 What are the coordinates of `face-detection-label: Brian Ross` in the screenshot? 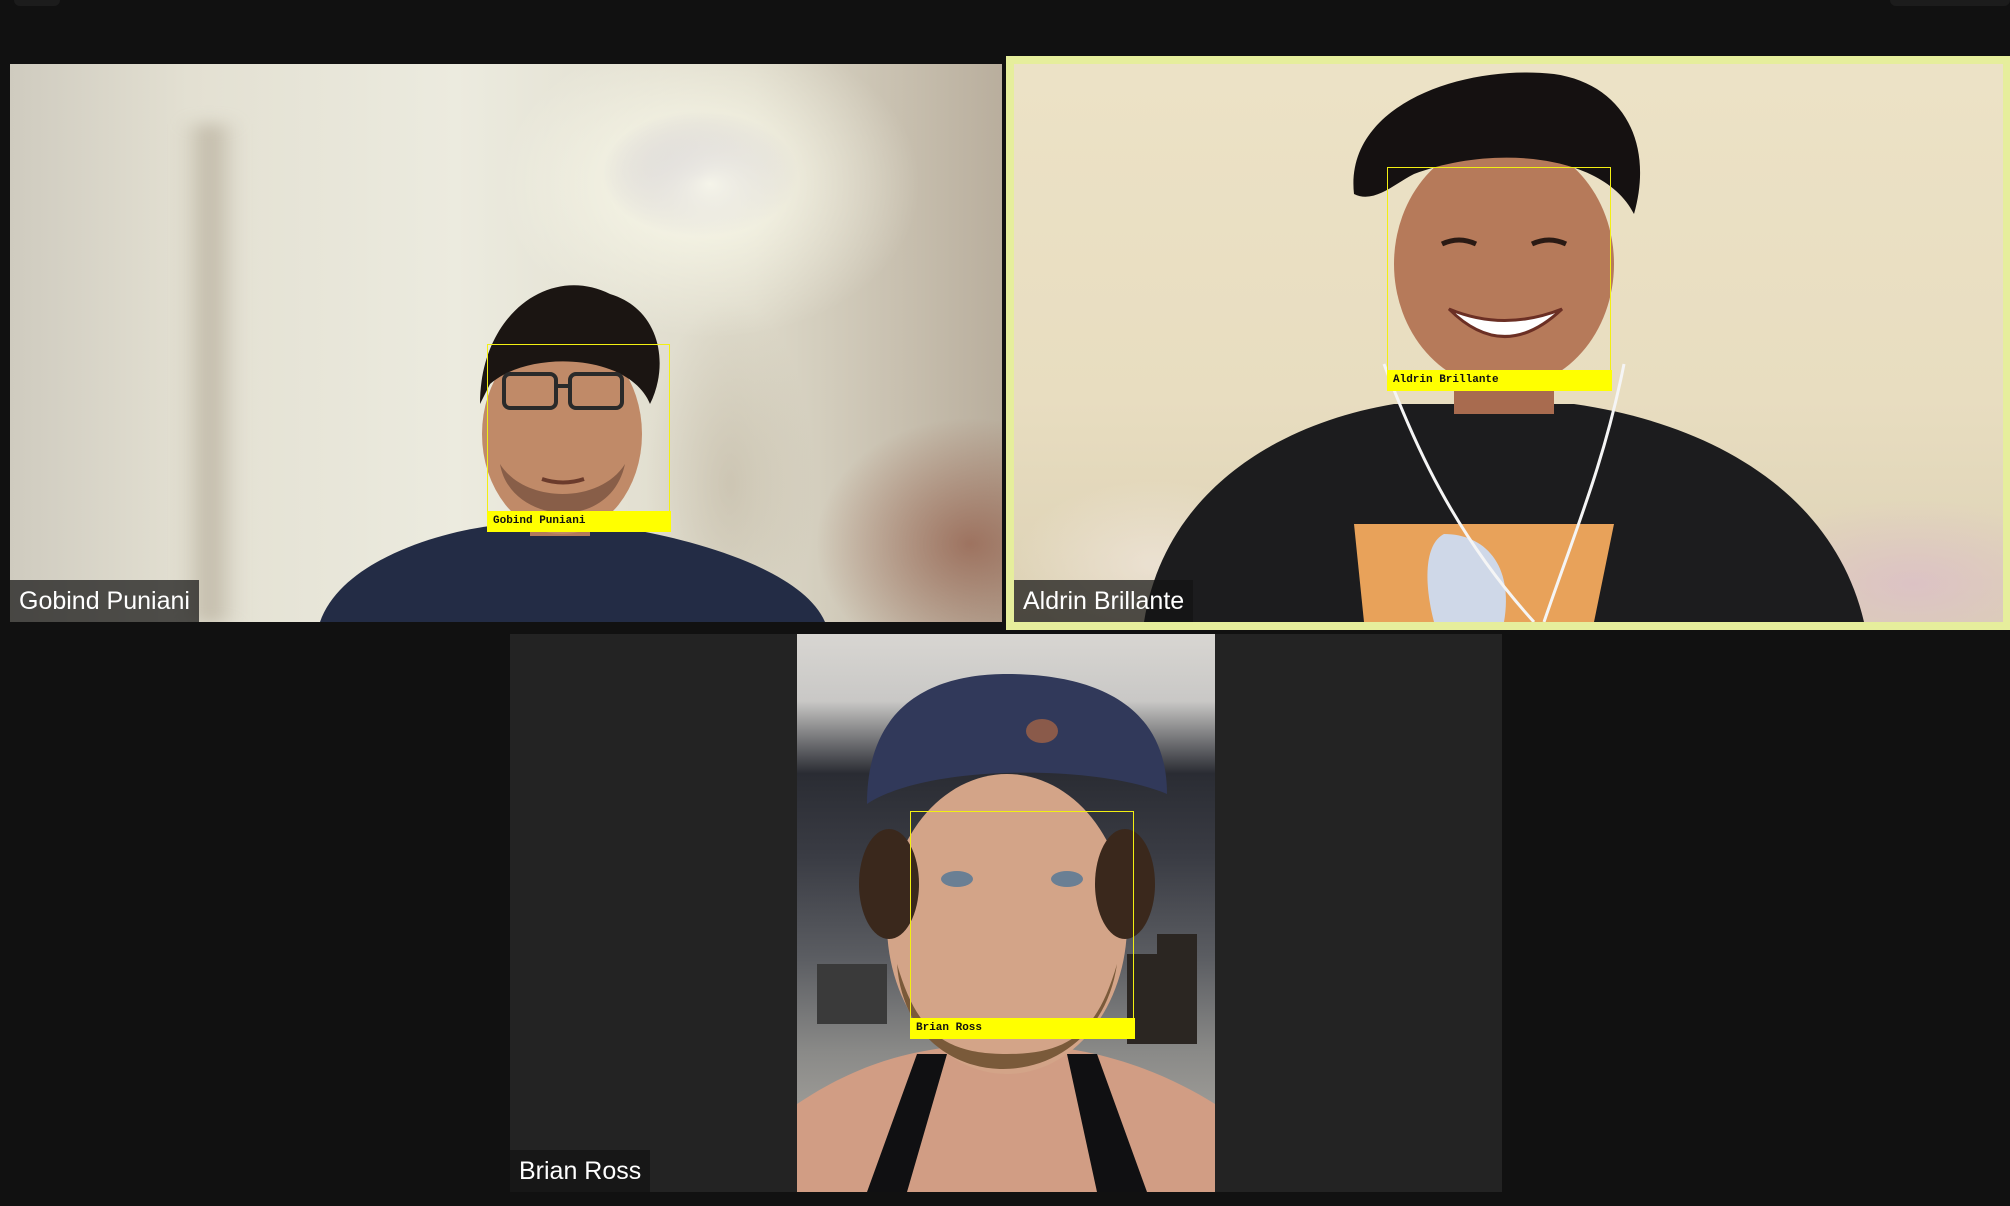 It's located at (1022, 1028).